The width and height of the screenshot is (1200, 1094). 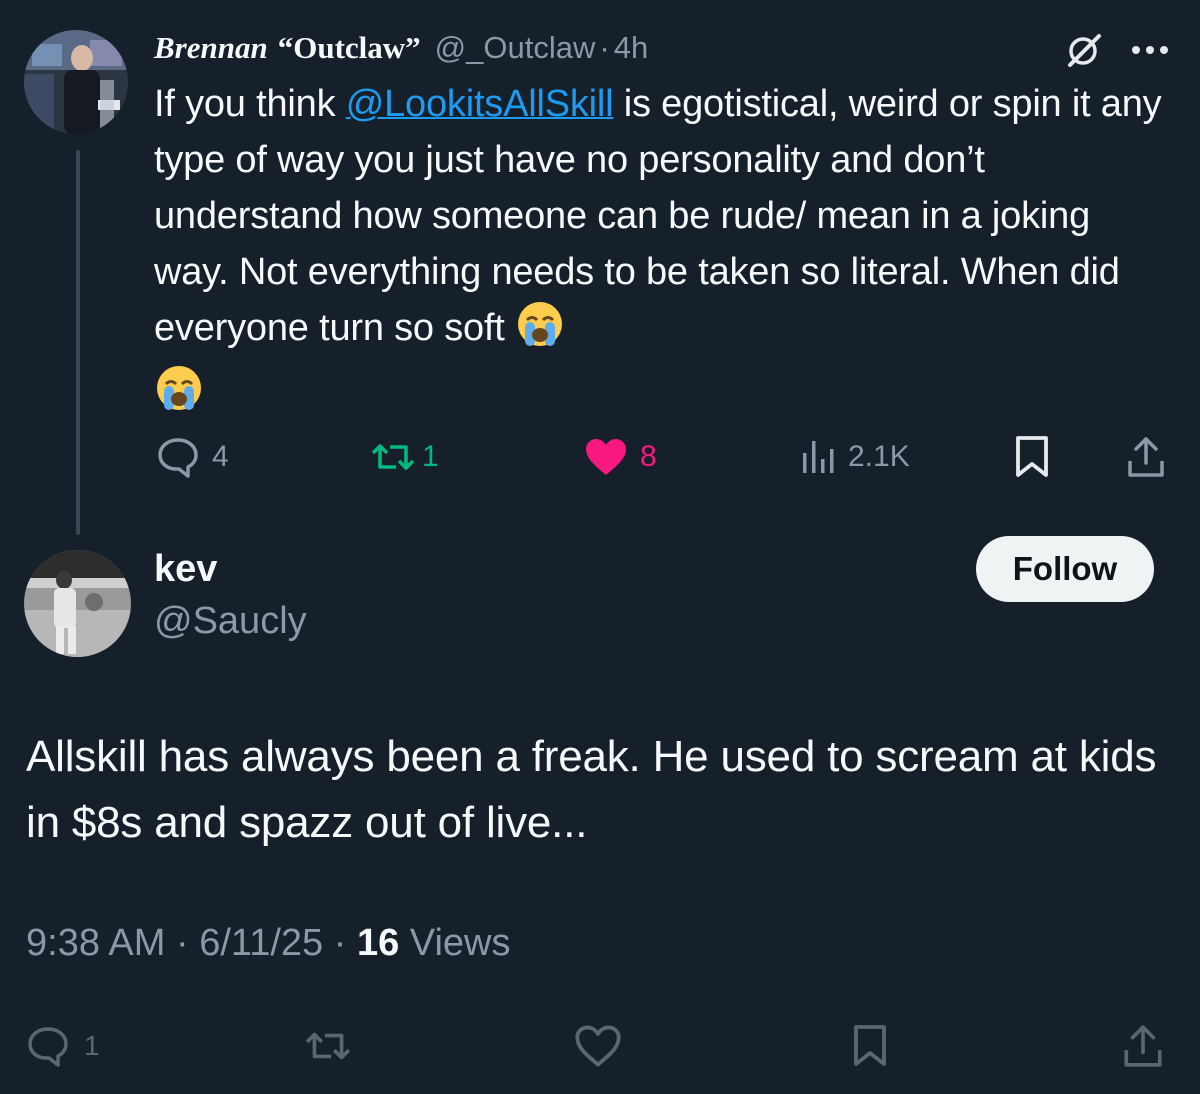 I want to click on reply-count: 1, so click(x=92, y=1045).